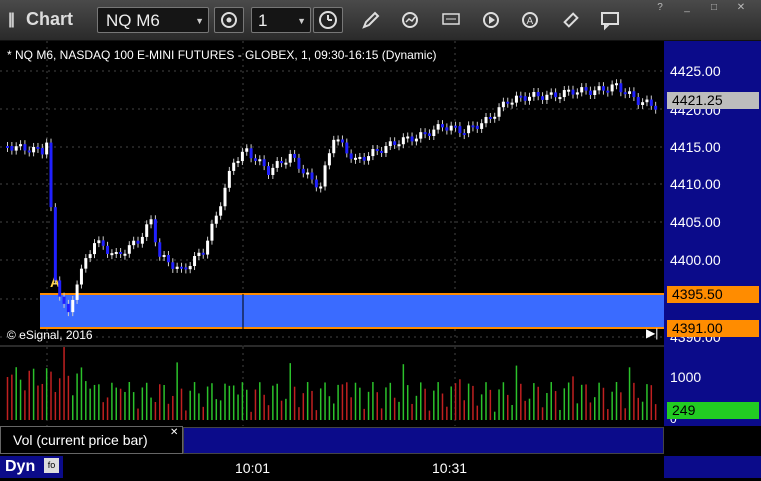 Image resolution: width=761 pixels, height=481 pixels. Describe the element at coordinates (11, 20) in the screenshot. I see `grip-icon: ||` at that location.